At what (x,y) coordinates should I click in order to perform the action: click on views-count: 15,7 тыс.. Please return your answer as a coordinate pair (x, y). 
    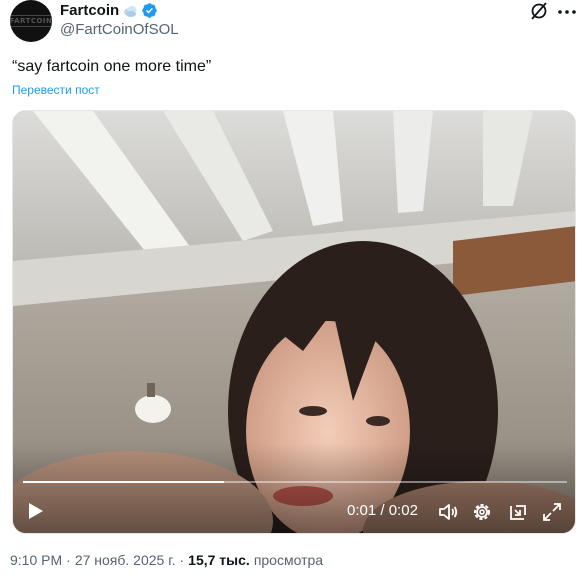
    Looking at the image, I should click on (219, 560).